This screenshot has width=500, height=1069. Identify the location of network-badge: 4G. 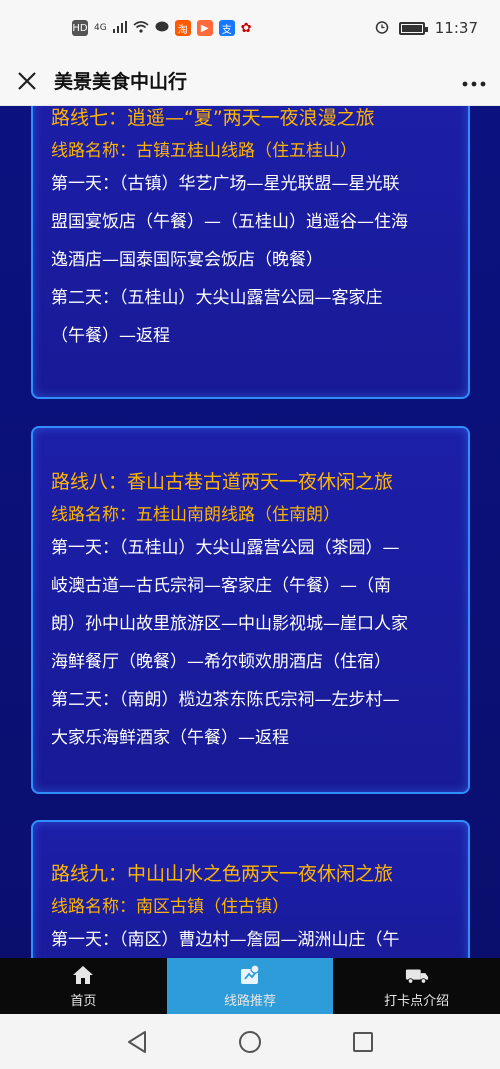
(100, 27).